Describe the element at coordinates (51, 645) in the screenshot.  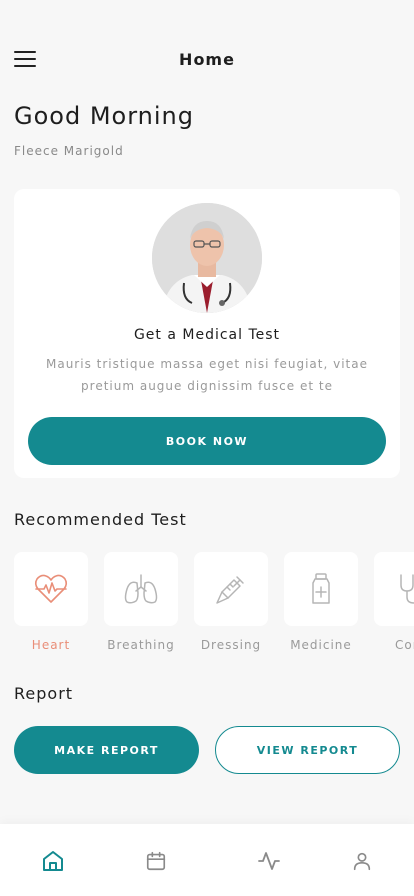
I see `test-label-heart: Heart` at that location.